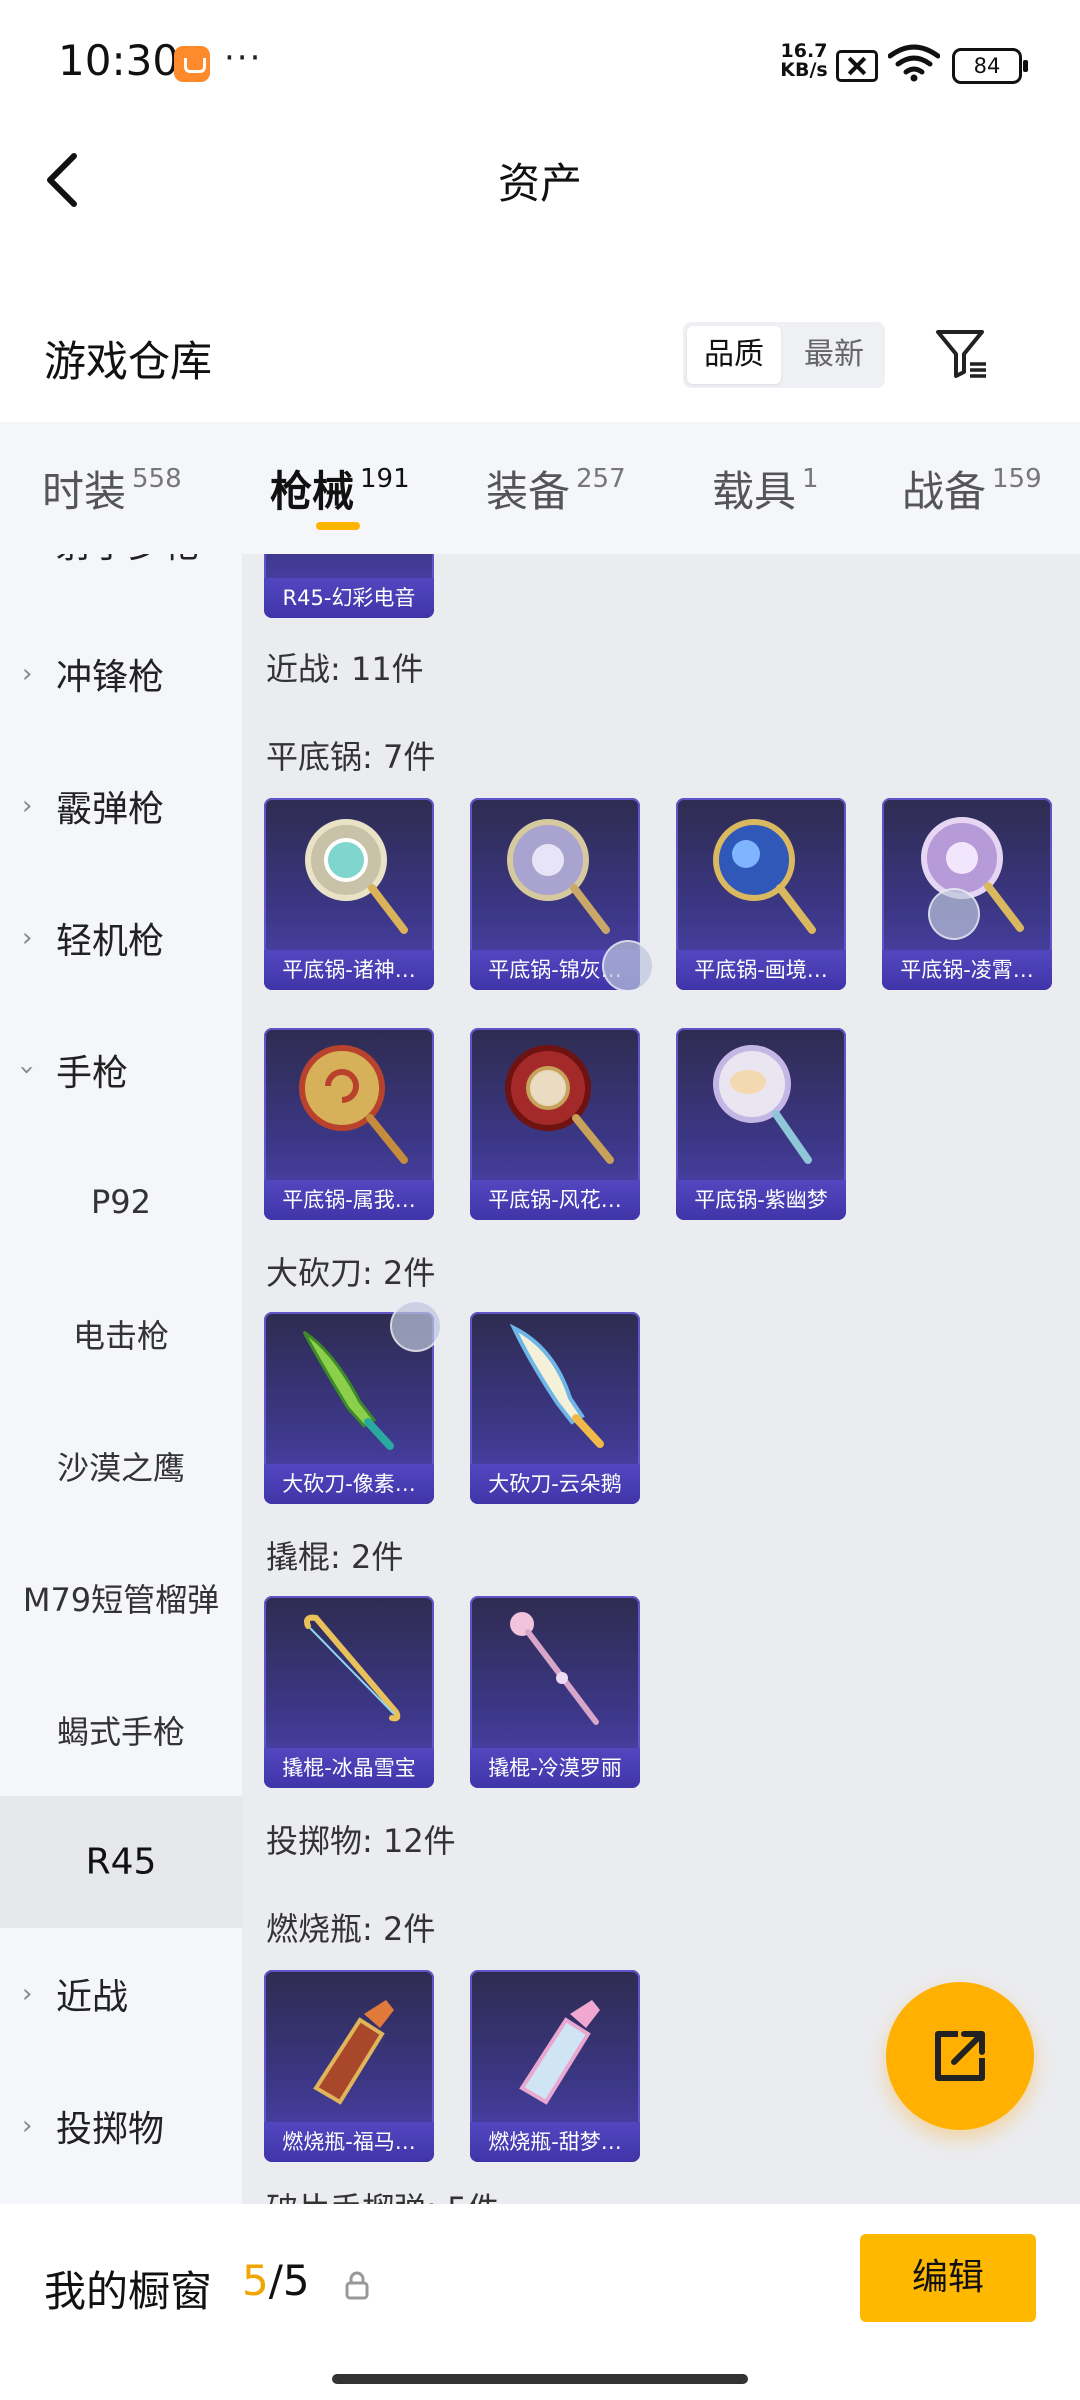 The height and width of the screenshot is (2400, 1080). Describe the element at coordinates (555, 1484) in the screenshot. I see `item-card-name: 大砍刀-云朵鹅` at that location.